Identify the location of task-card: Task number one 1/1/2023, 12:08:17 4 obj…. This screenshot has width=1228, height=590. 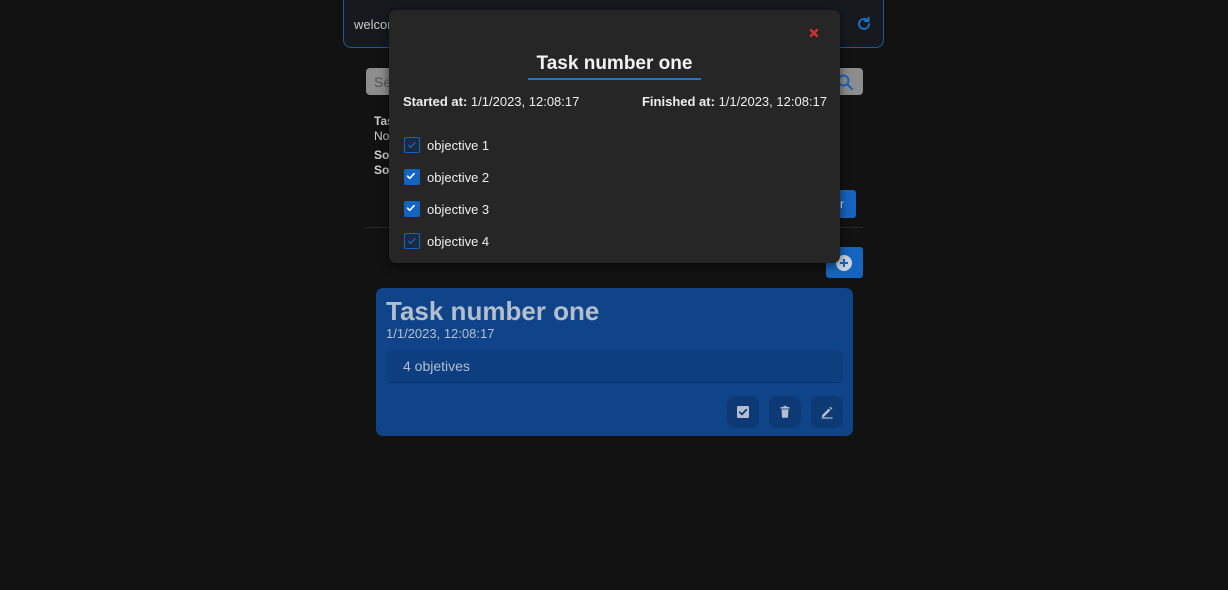
(614, 362).